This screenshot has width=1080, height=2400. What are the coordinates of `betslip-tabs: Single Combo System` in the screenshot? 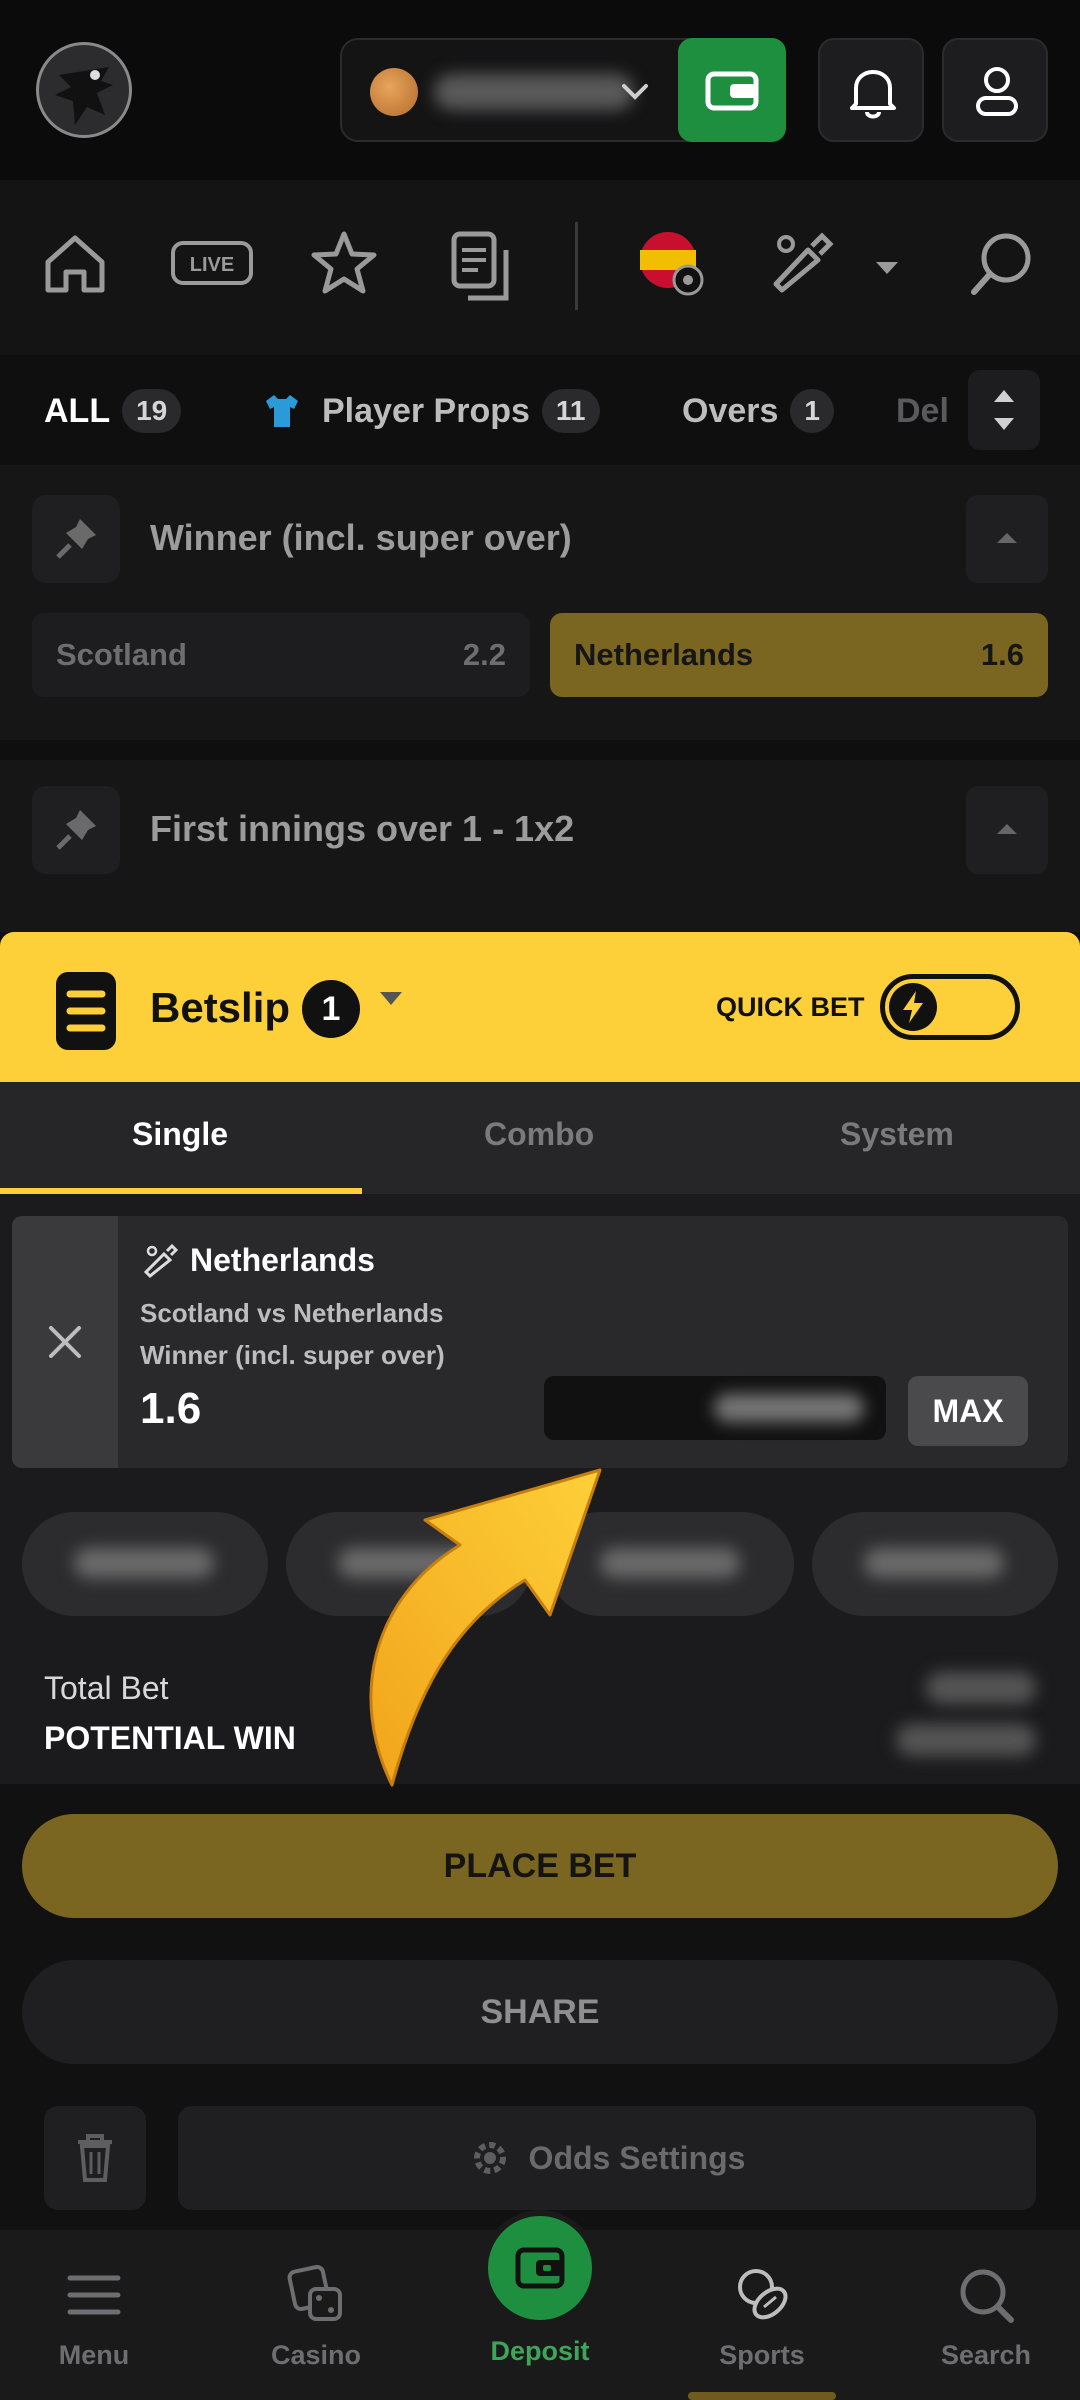 It's located at (540, 1138).